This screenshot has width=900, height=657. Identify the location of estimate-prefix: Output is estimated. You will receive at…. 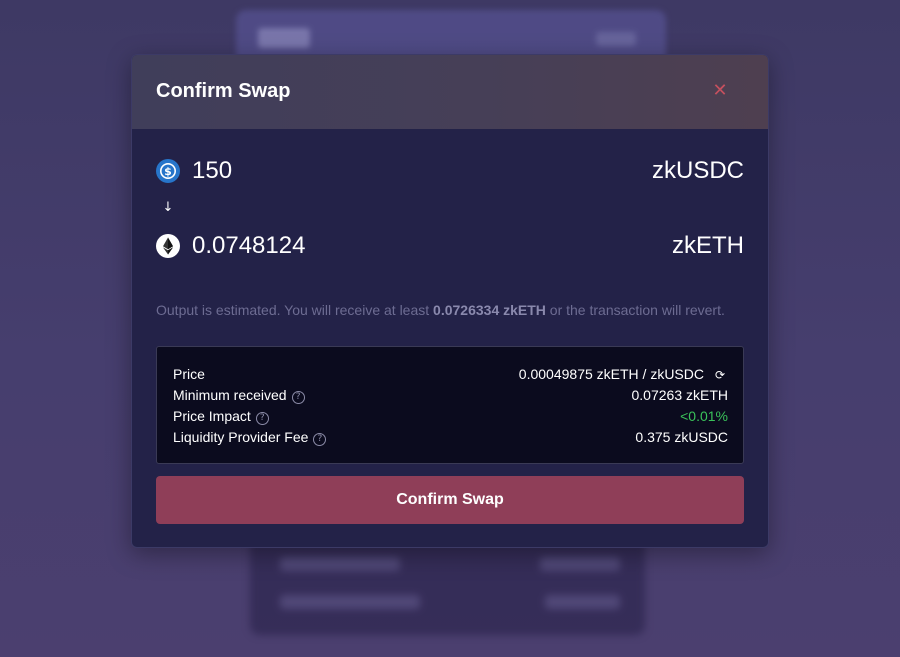
(295, 310).